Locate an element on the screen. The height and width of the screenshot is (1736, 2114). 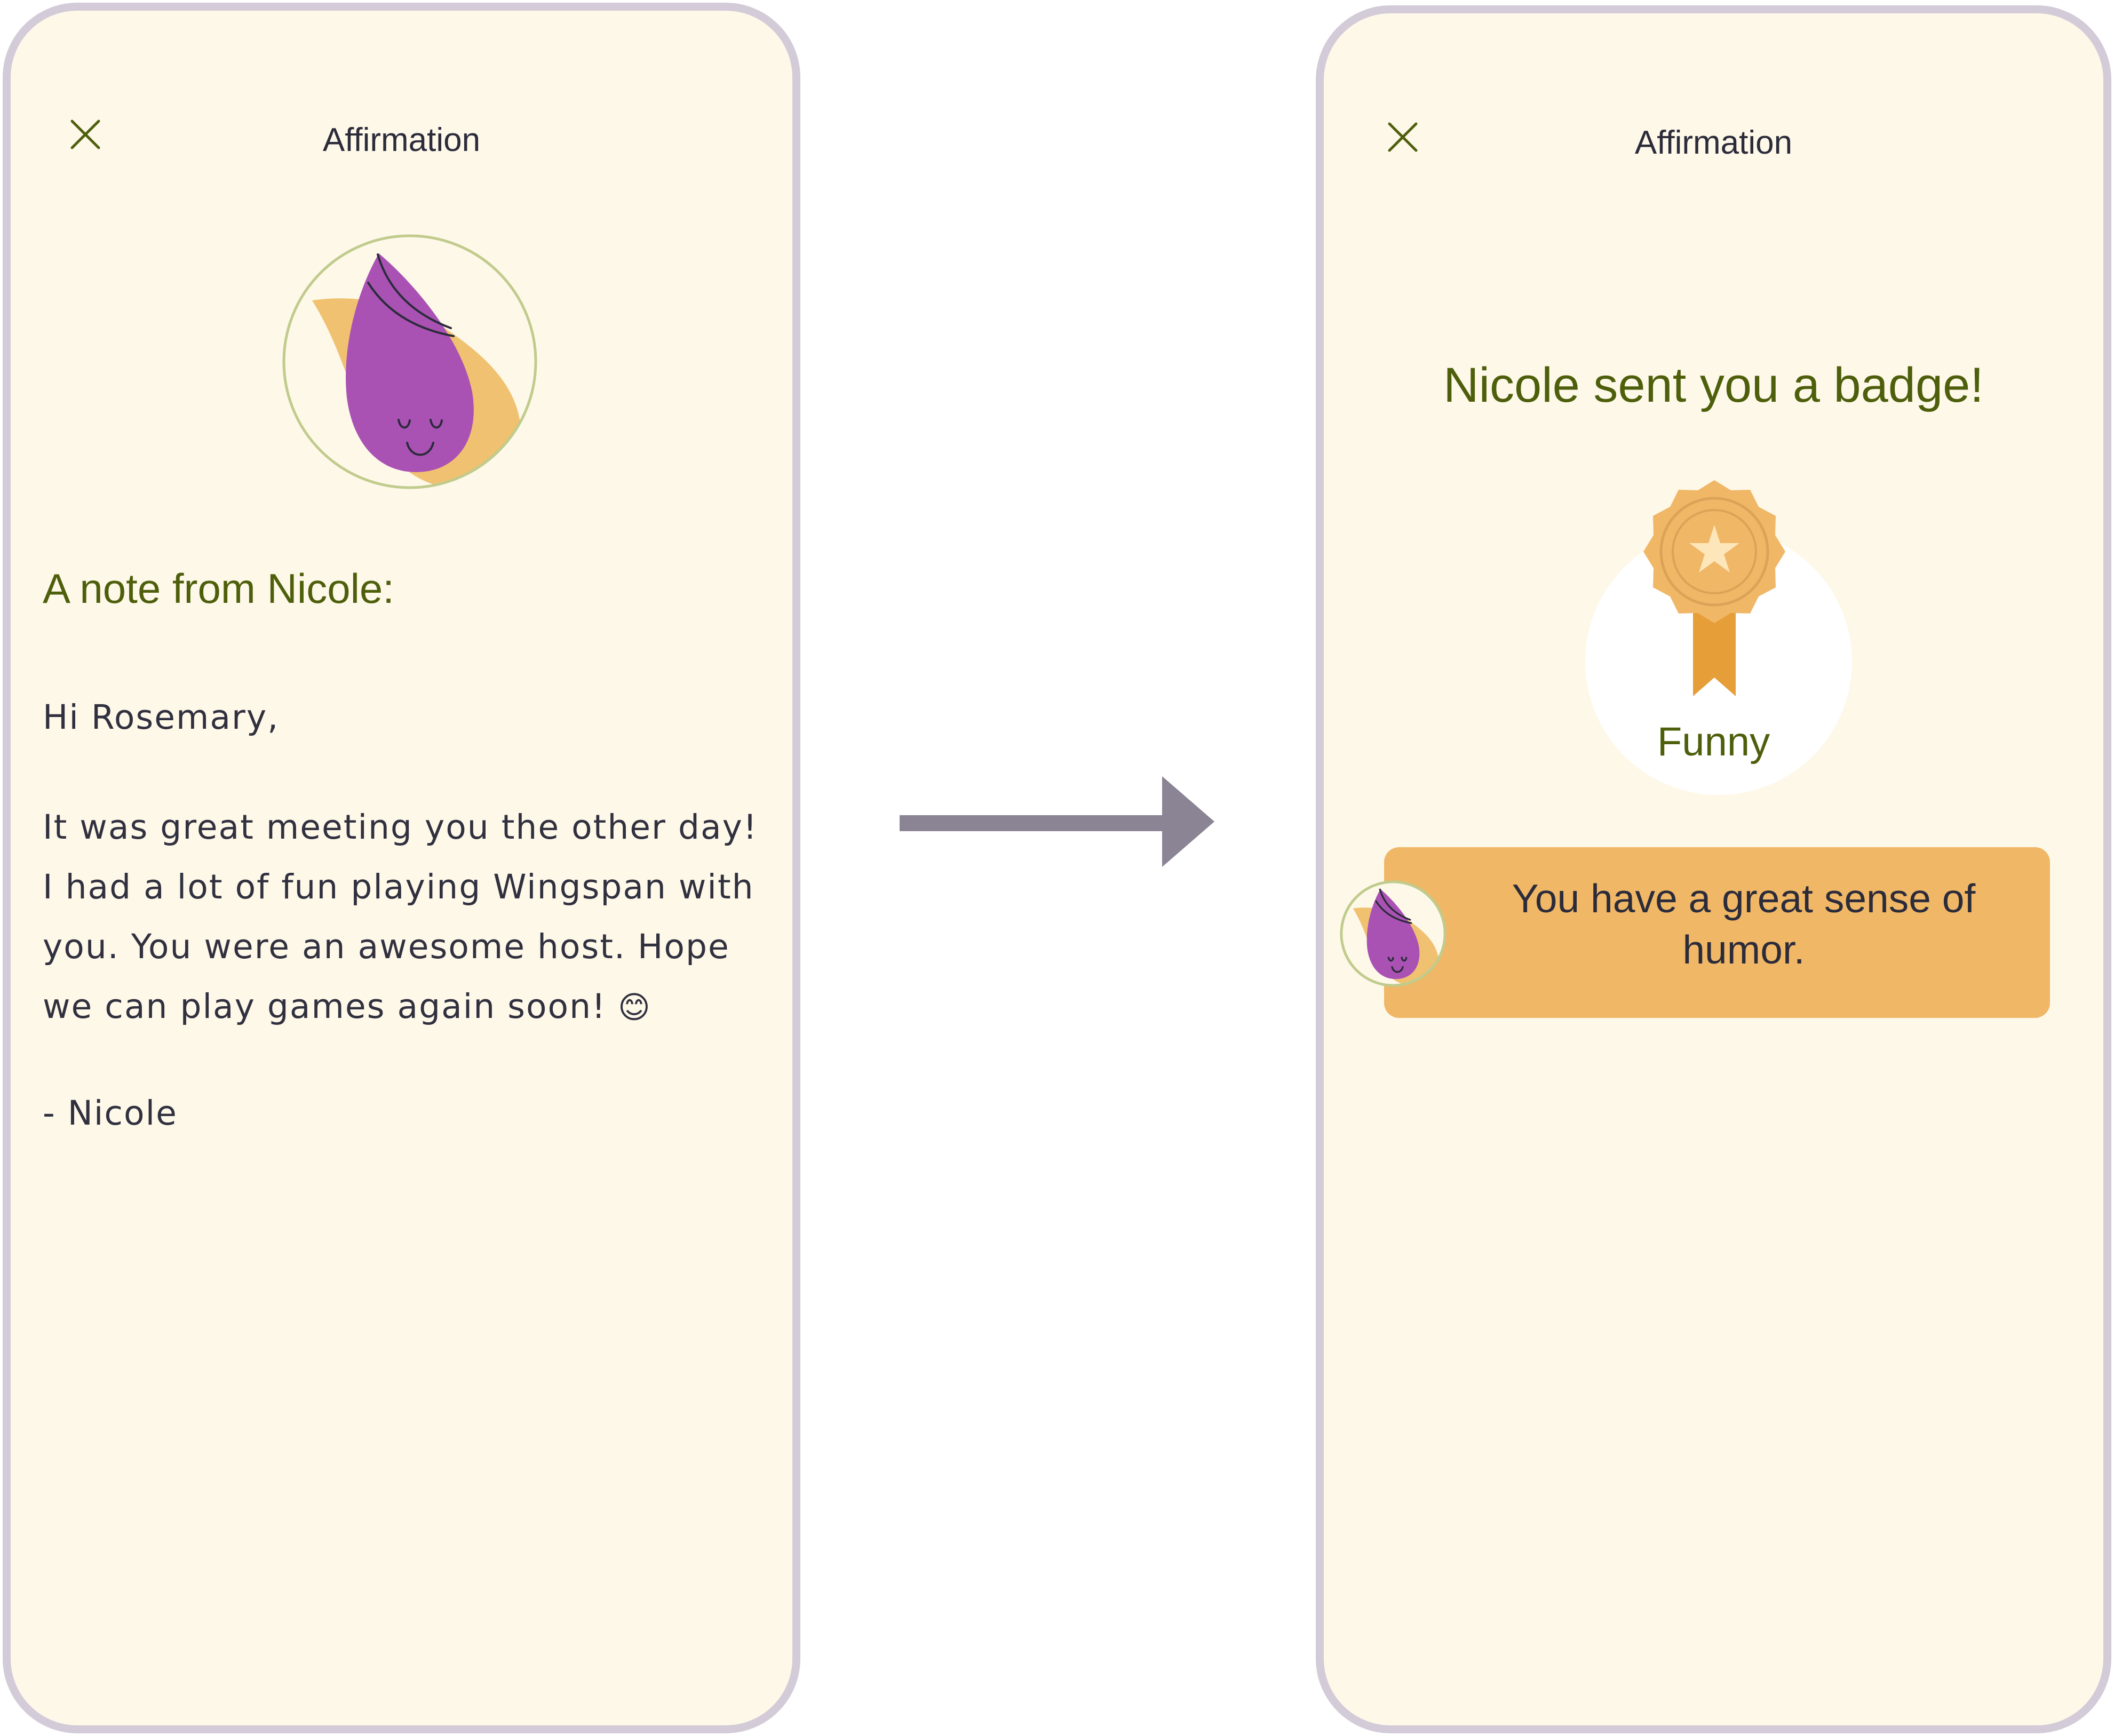
smile-emoji-icon: 😊 is located at coordinates (635, 1007).